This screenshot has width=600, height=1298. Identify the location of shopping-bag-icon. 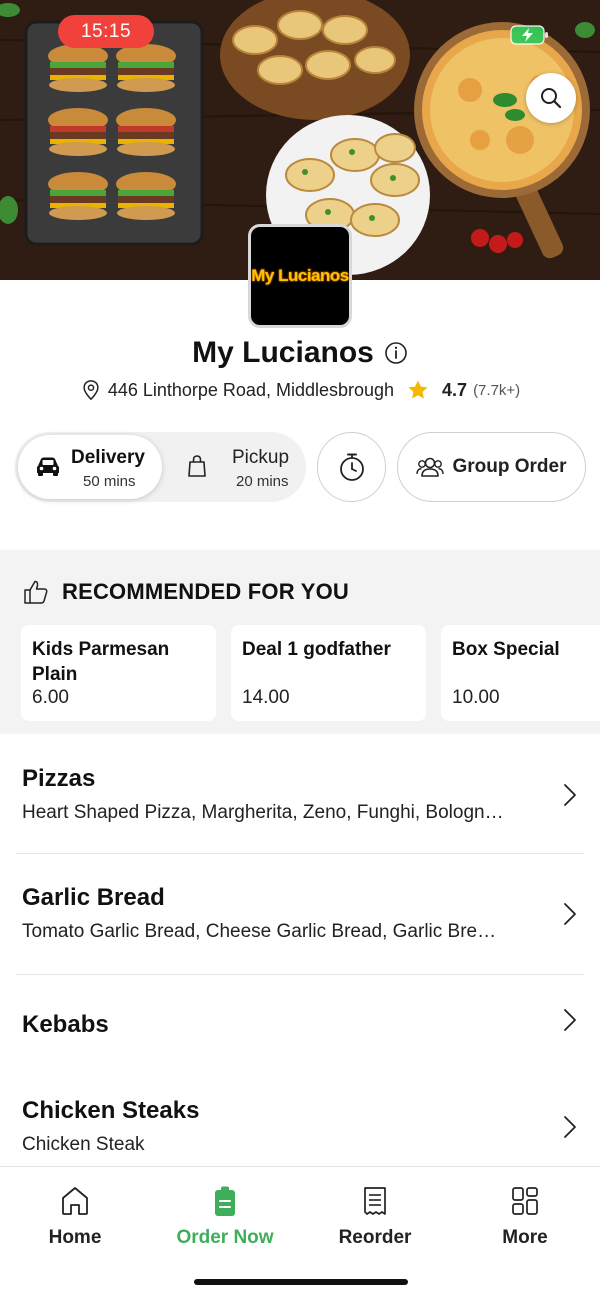
(197, 466).